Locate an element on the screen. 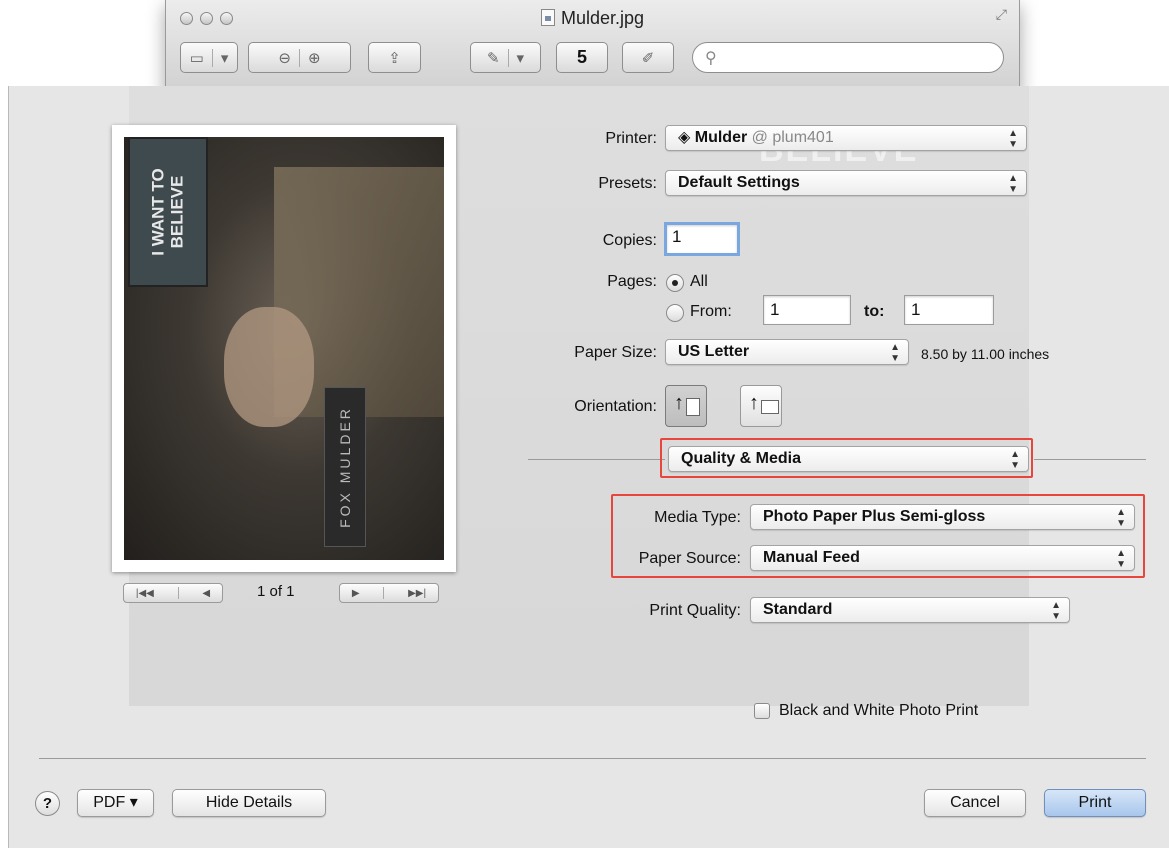  portrait-orientation-button: ↑ is located at coordinates (686, 406).